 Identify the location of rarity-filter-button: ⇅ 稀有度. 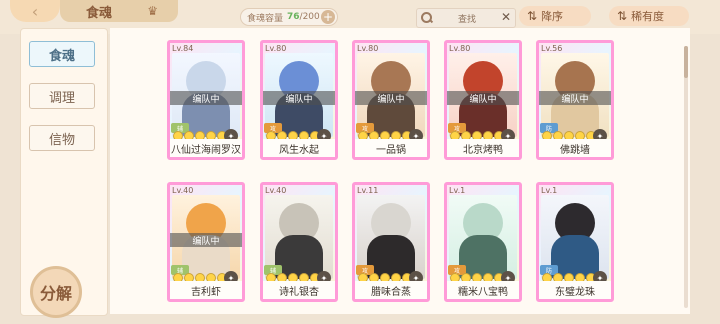
(649, 16).